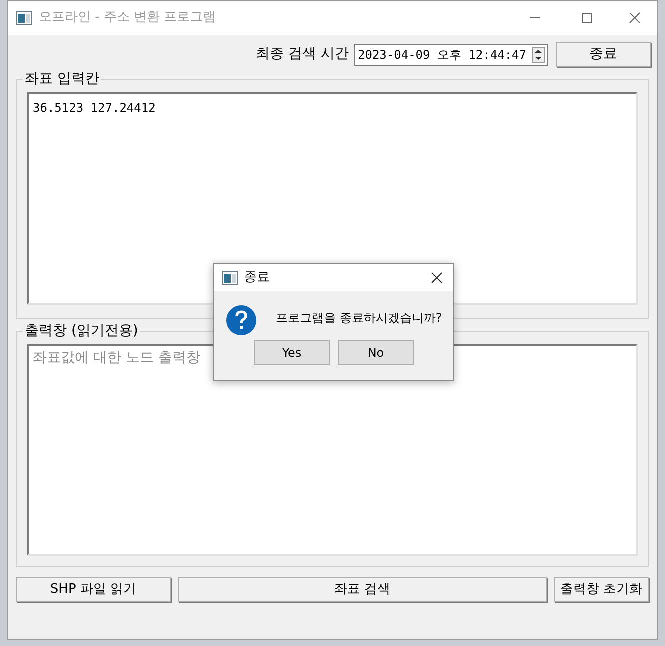  I want to click on dialog-message: 프로그램을 종료하시겠습니까?, so click(359, 318).